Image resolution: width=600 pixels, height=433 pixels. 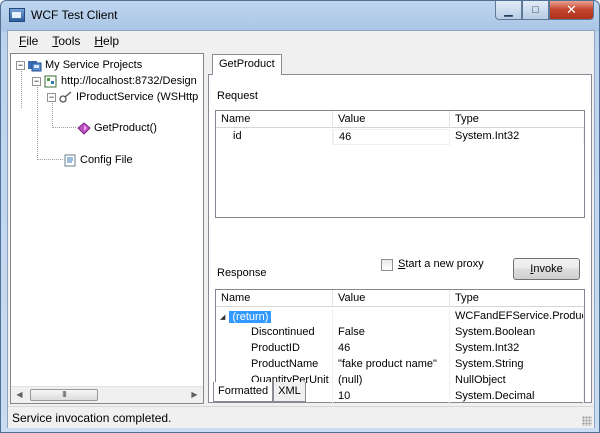 I want to click on tree-label: GetProduct(), so click(x=125, y=128).